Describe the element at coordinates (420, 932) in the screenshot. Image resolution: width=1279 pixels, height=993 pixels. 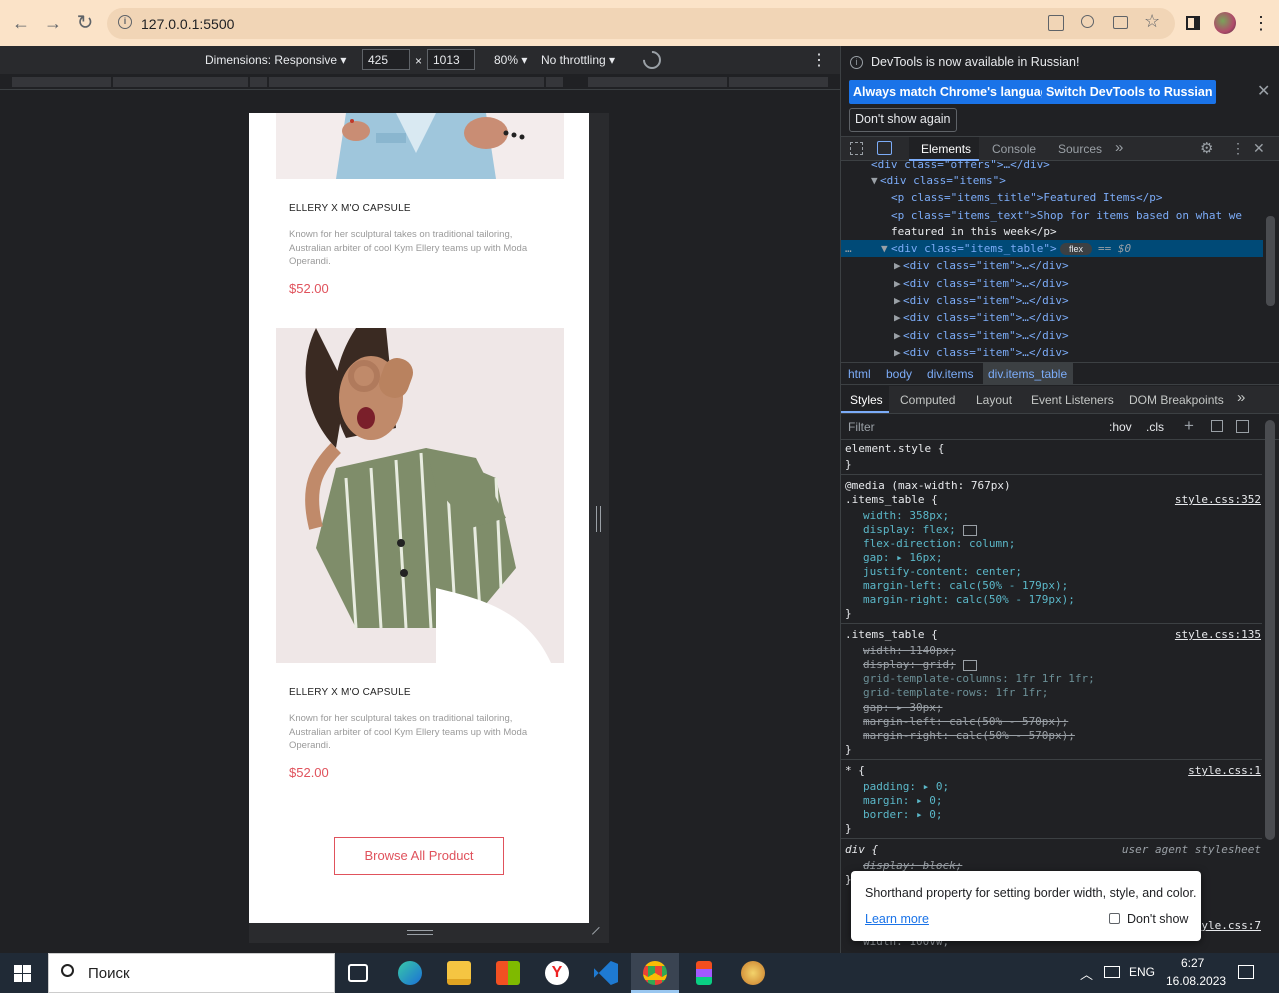
I see `height-resize-handle` at that location.